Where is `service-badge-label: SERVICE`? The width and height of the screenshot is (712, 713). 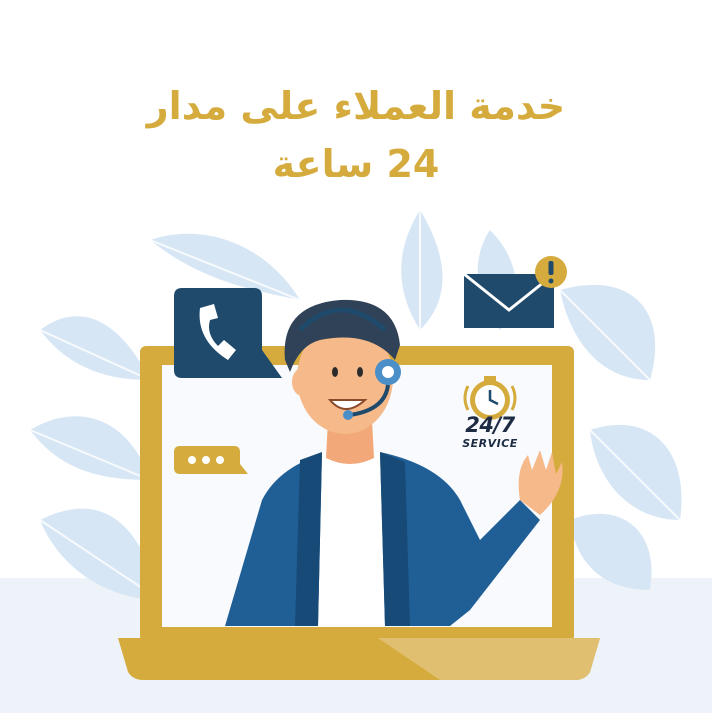 service-badge-label: SERVICE is located at coordinates (490, 443).